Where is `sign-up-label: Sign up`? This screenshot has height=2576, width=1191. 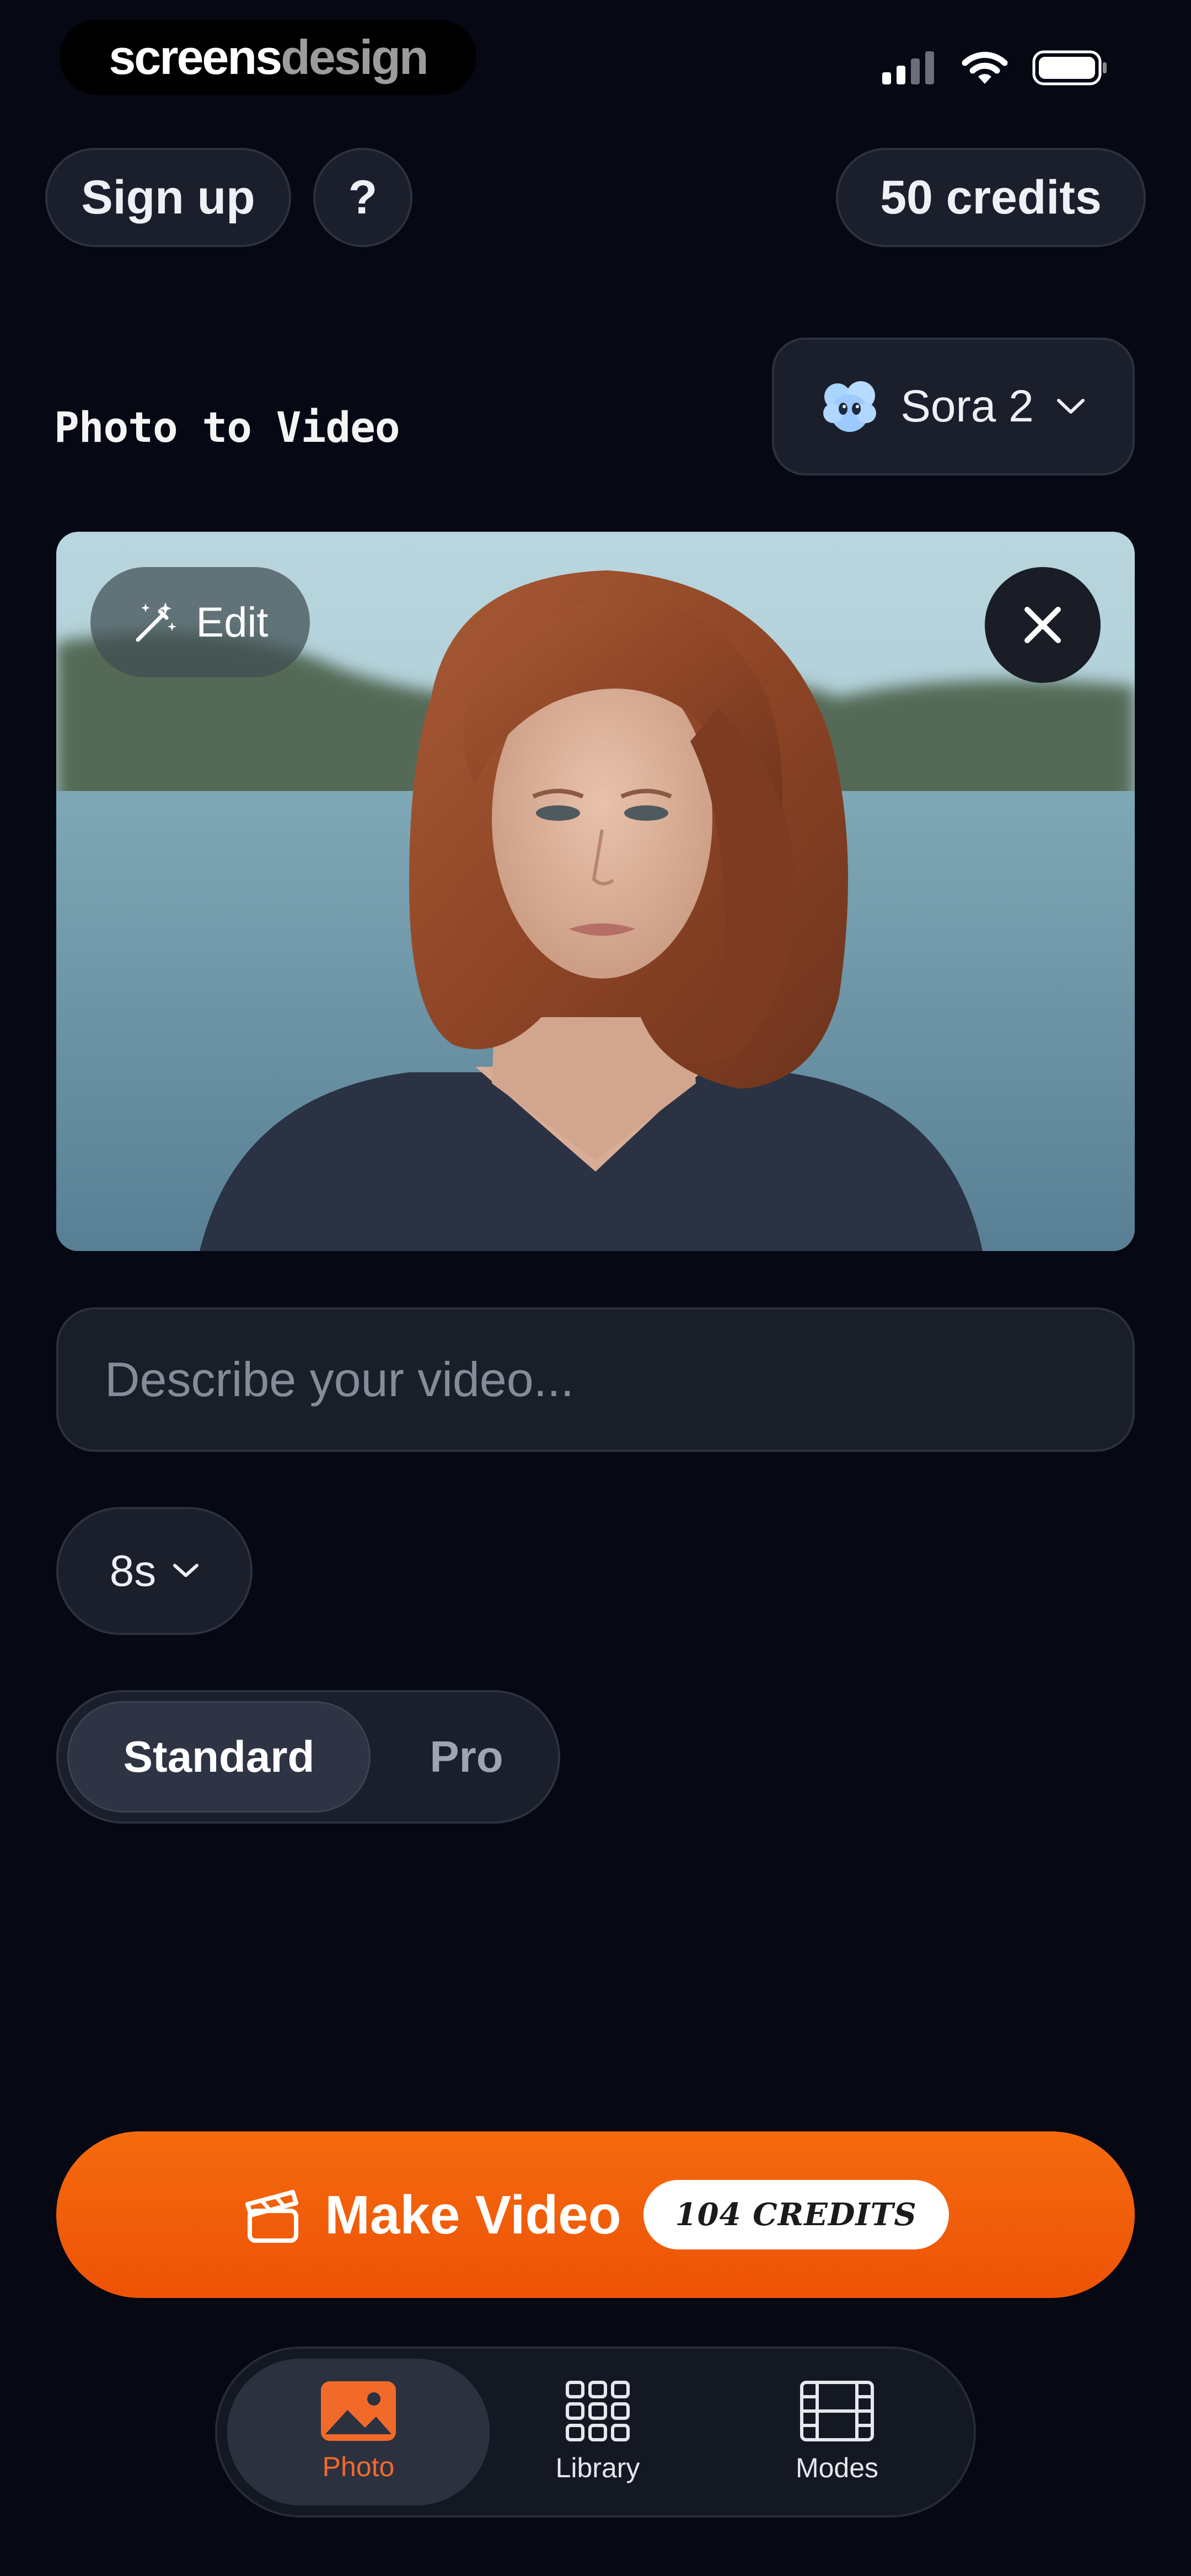
sign-up-label: Sign up is located at coordinates (168, 197).